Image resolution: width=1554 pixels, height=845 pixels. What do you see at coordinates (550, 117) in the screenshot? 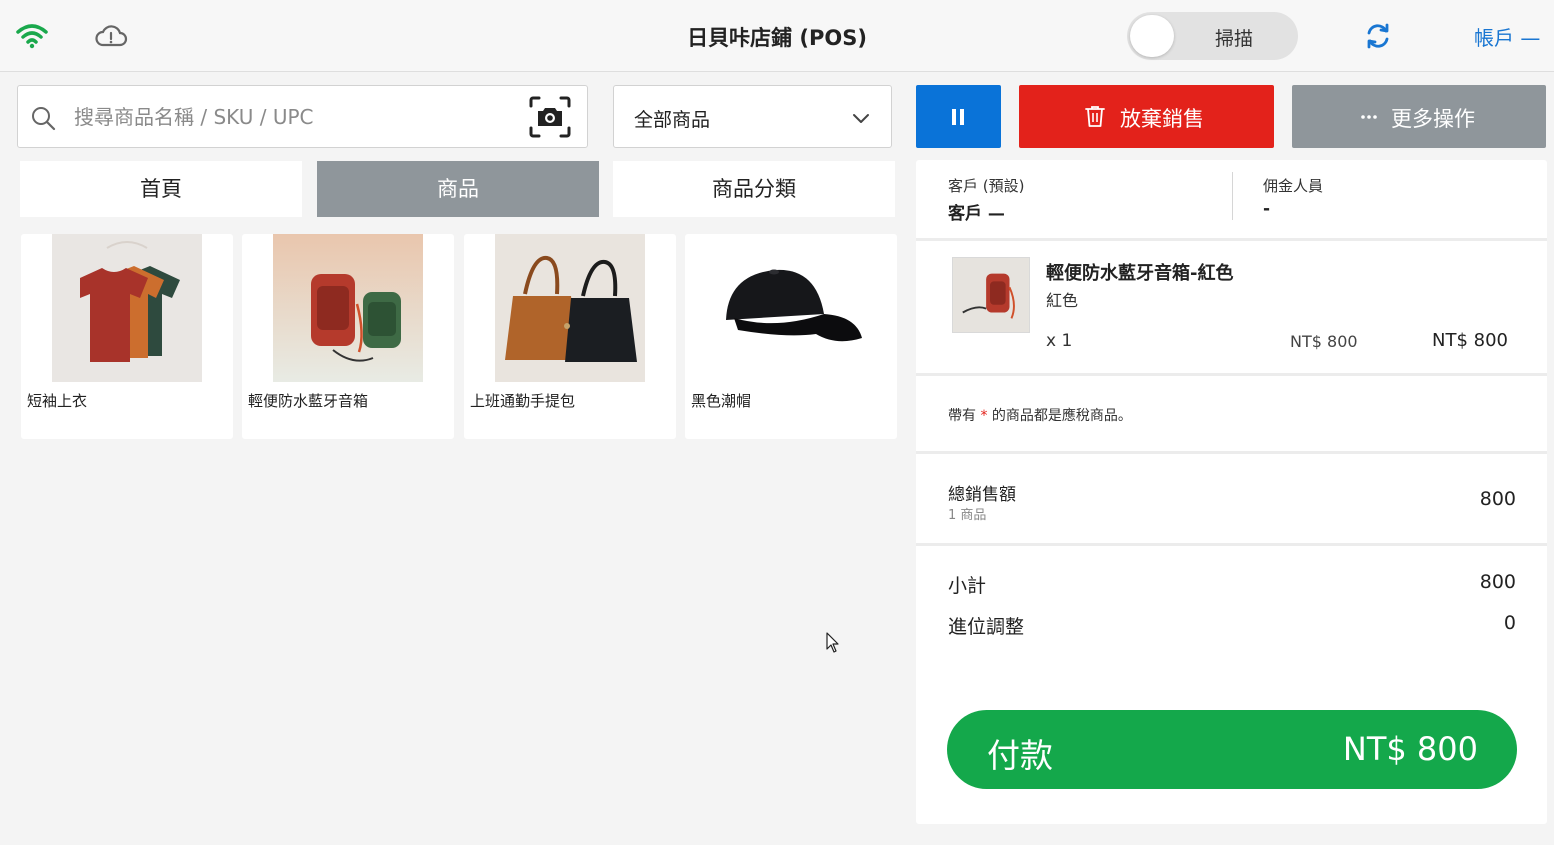
I see `camera-scan-icon` at bounding box center [550, 117].